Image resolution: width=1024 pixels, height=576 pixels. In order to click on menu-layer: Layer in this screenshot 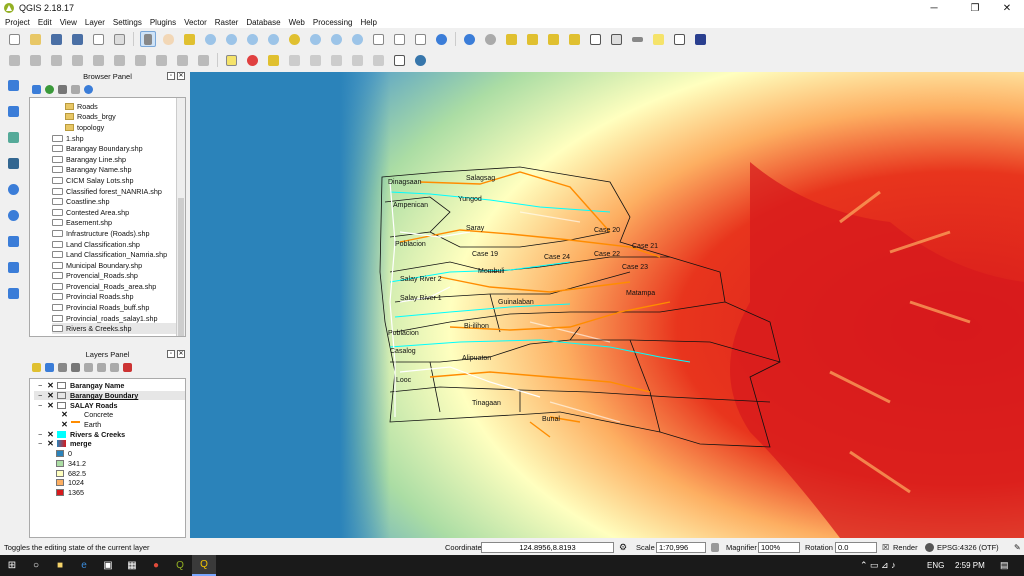, I will do `click(94, 22)`.